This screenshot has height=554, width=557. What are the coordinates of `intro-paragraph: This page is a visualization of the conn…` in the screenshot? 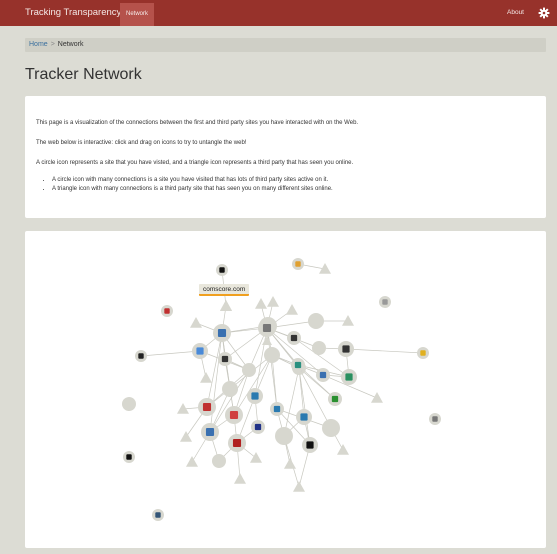 It's located at (197, 123).